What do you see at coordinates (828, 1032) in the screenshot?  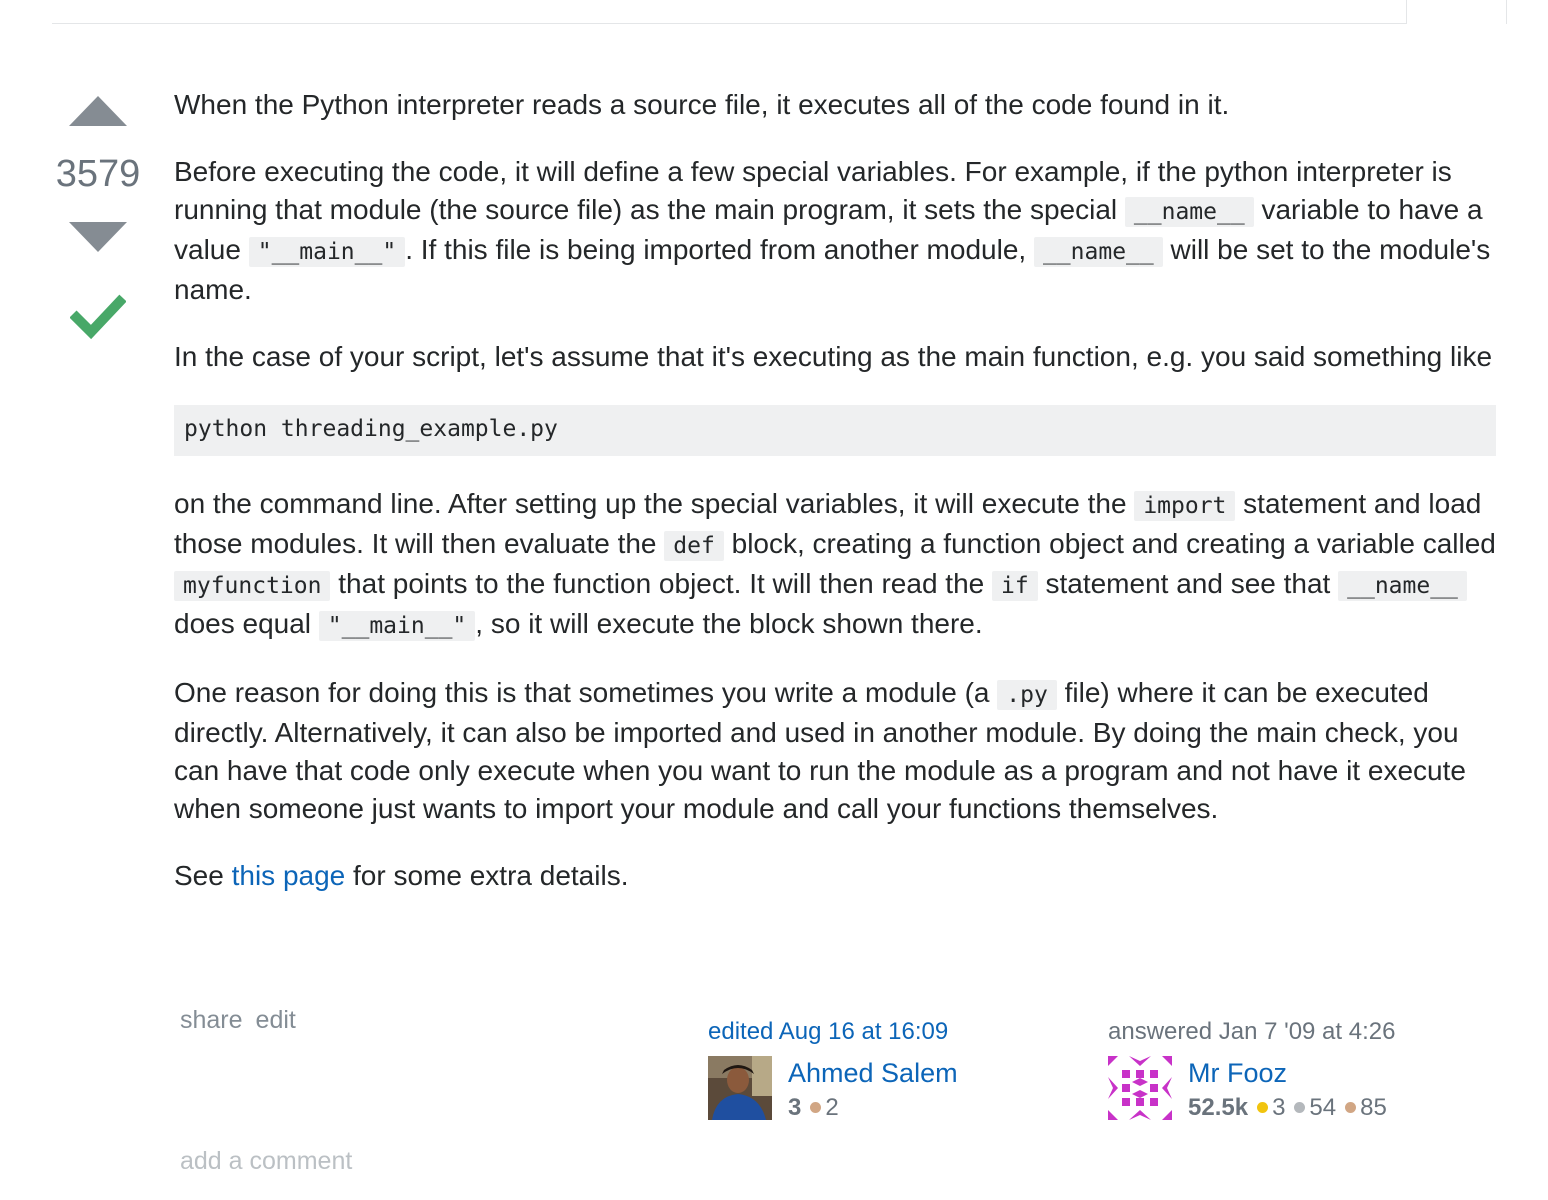 I see `edited-time-link: edited Aug 16 at 16:09` at bounding box center [828, 1032].